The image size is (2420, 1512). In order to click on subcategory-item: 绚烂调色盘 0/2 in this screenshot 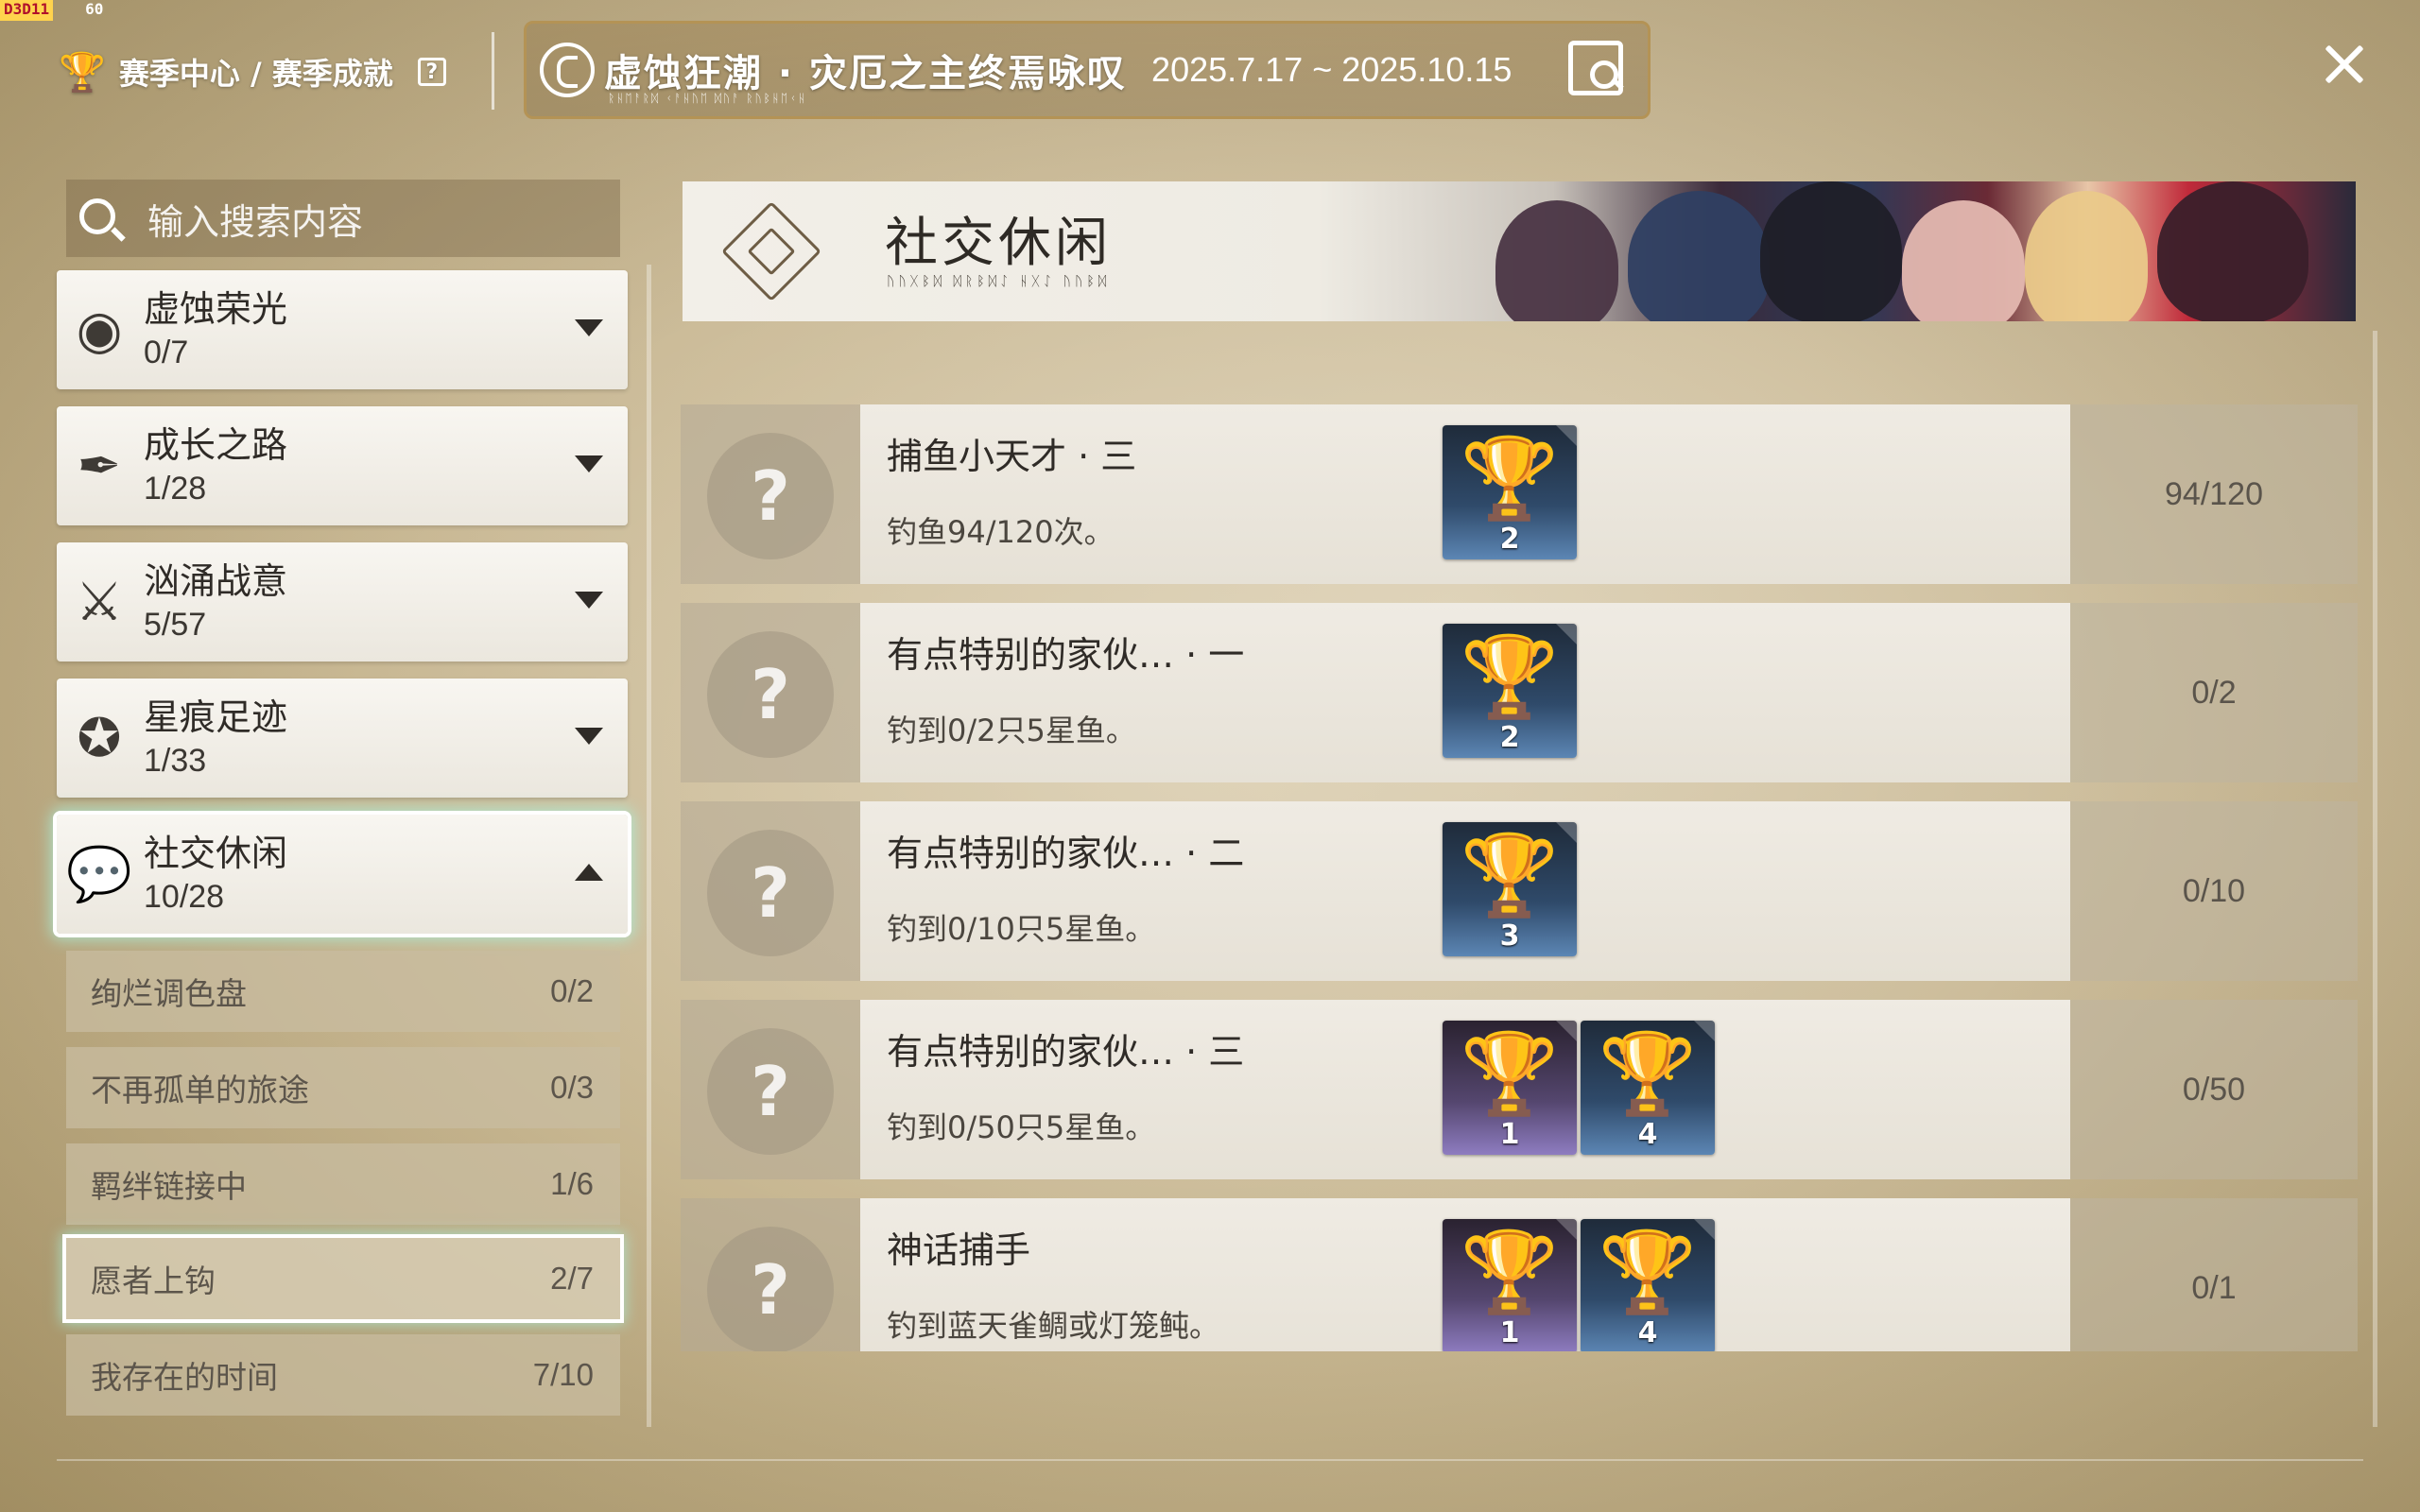, I will do `click(343, 991)`.